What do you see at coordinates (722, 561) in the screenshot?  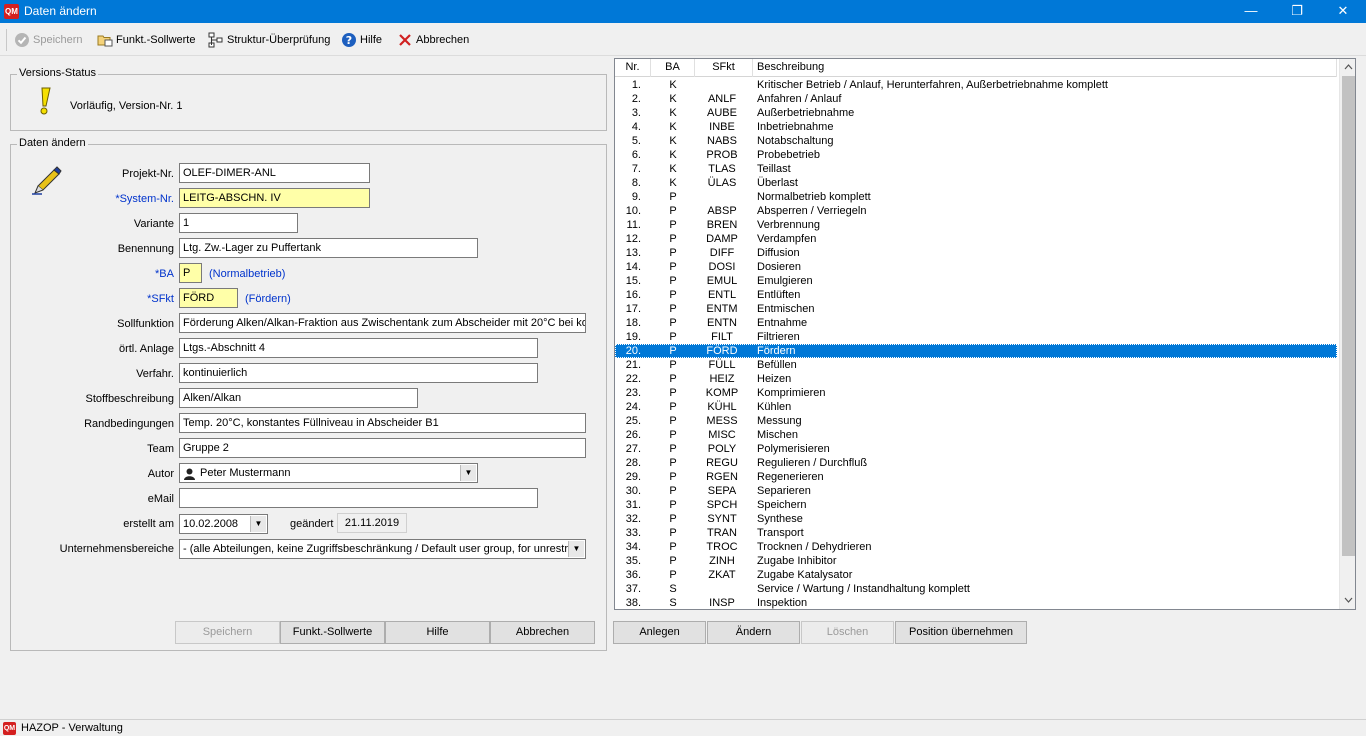 I see `row-sfkt: ZINH` at bounding box center [722, 561].